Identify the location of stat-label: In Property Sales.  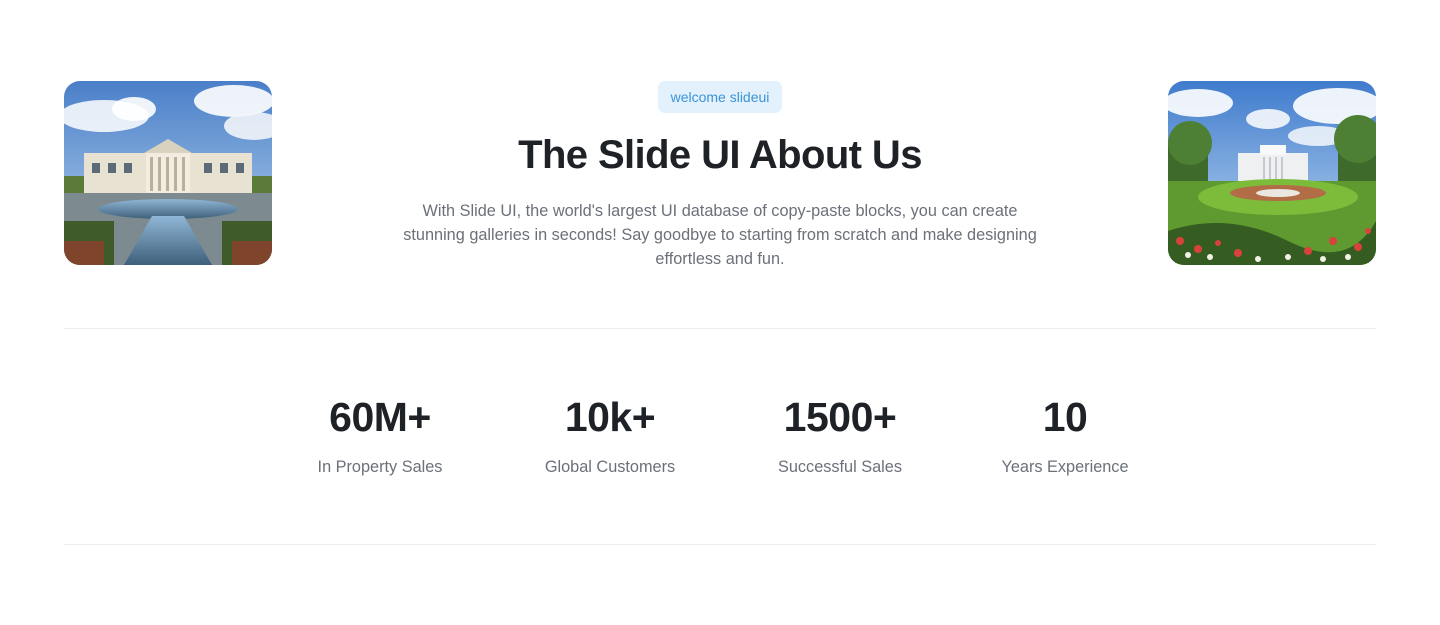
(380, 467).